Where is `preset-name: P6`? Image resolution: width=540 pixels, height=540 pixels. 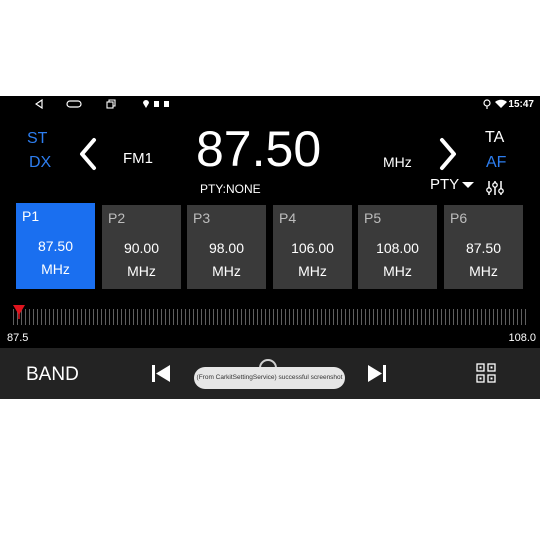
preset-name: P6 is located at coordinates (459, 218).